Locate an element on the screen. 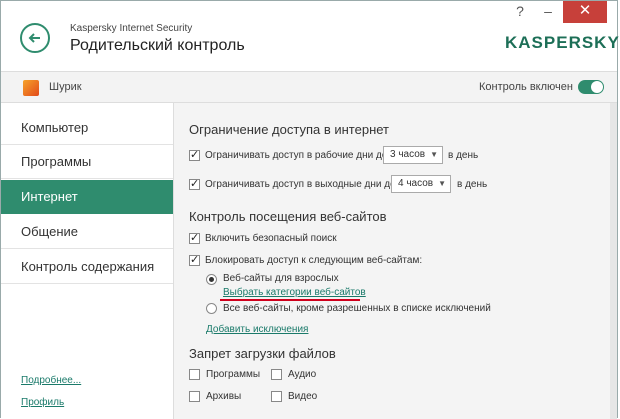  web-control-title: Контроль посещения веб-сайтов is located at coordinates (288, 216).